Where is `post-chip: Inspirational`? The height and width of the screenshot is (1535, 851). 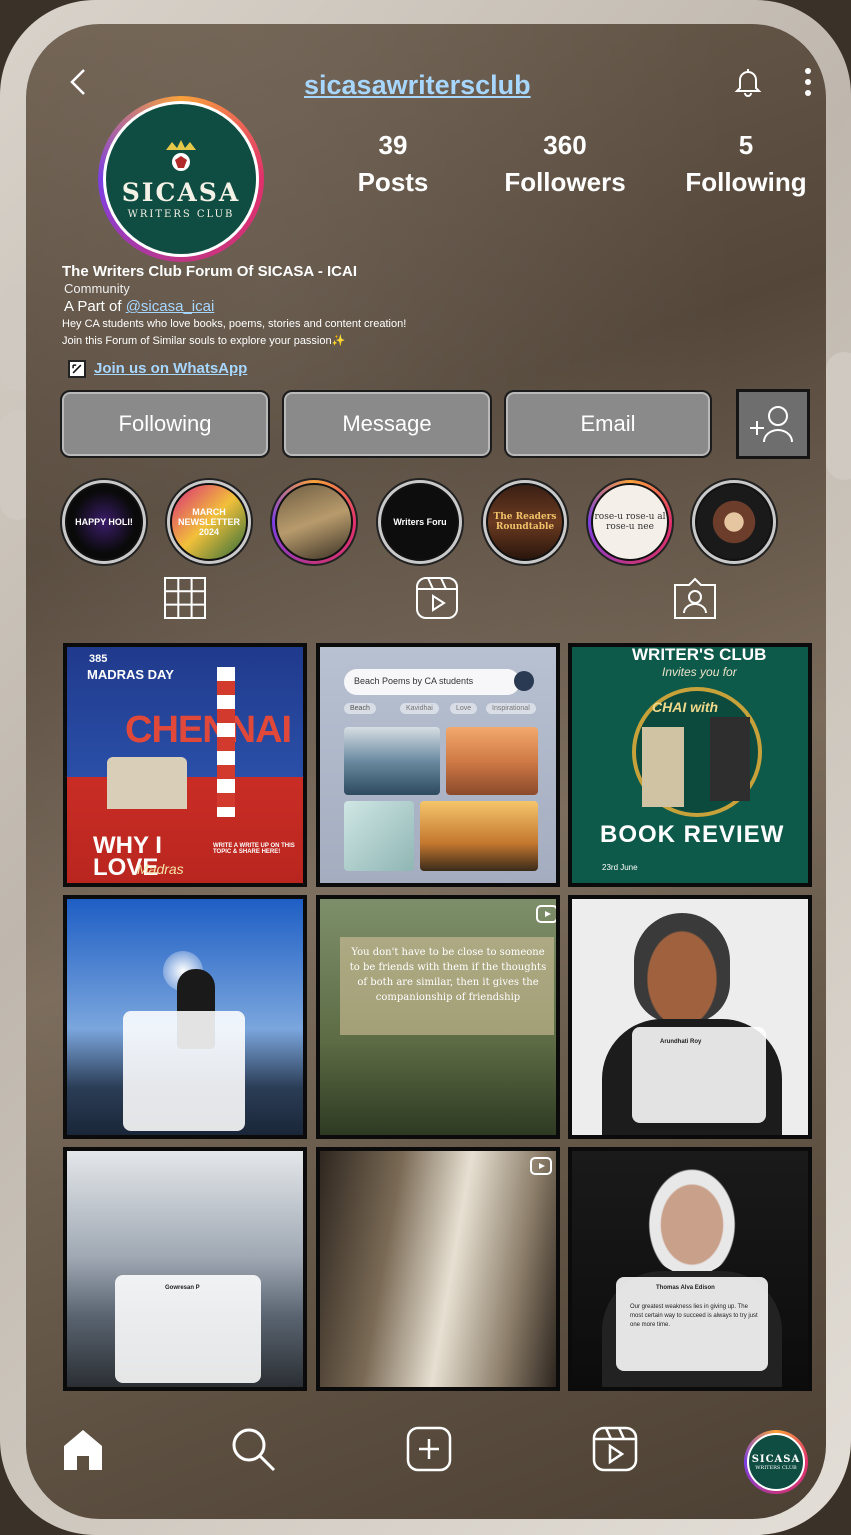 post-chip: Inspirational is located at coordinates (511, 708).